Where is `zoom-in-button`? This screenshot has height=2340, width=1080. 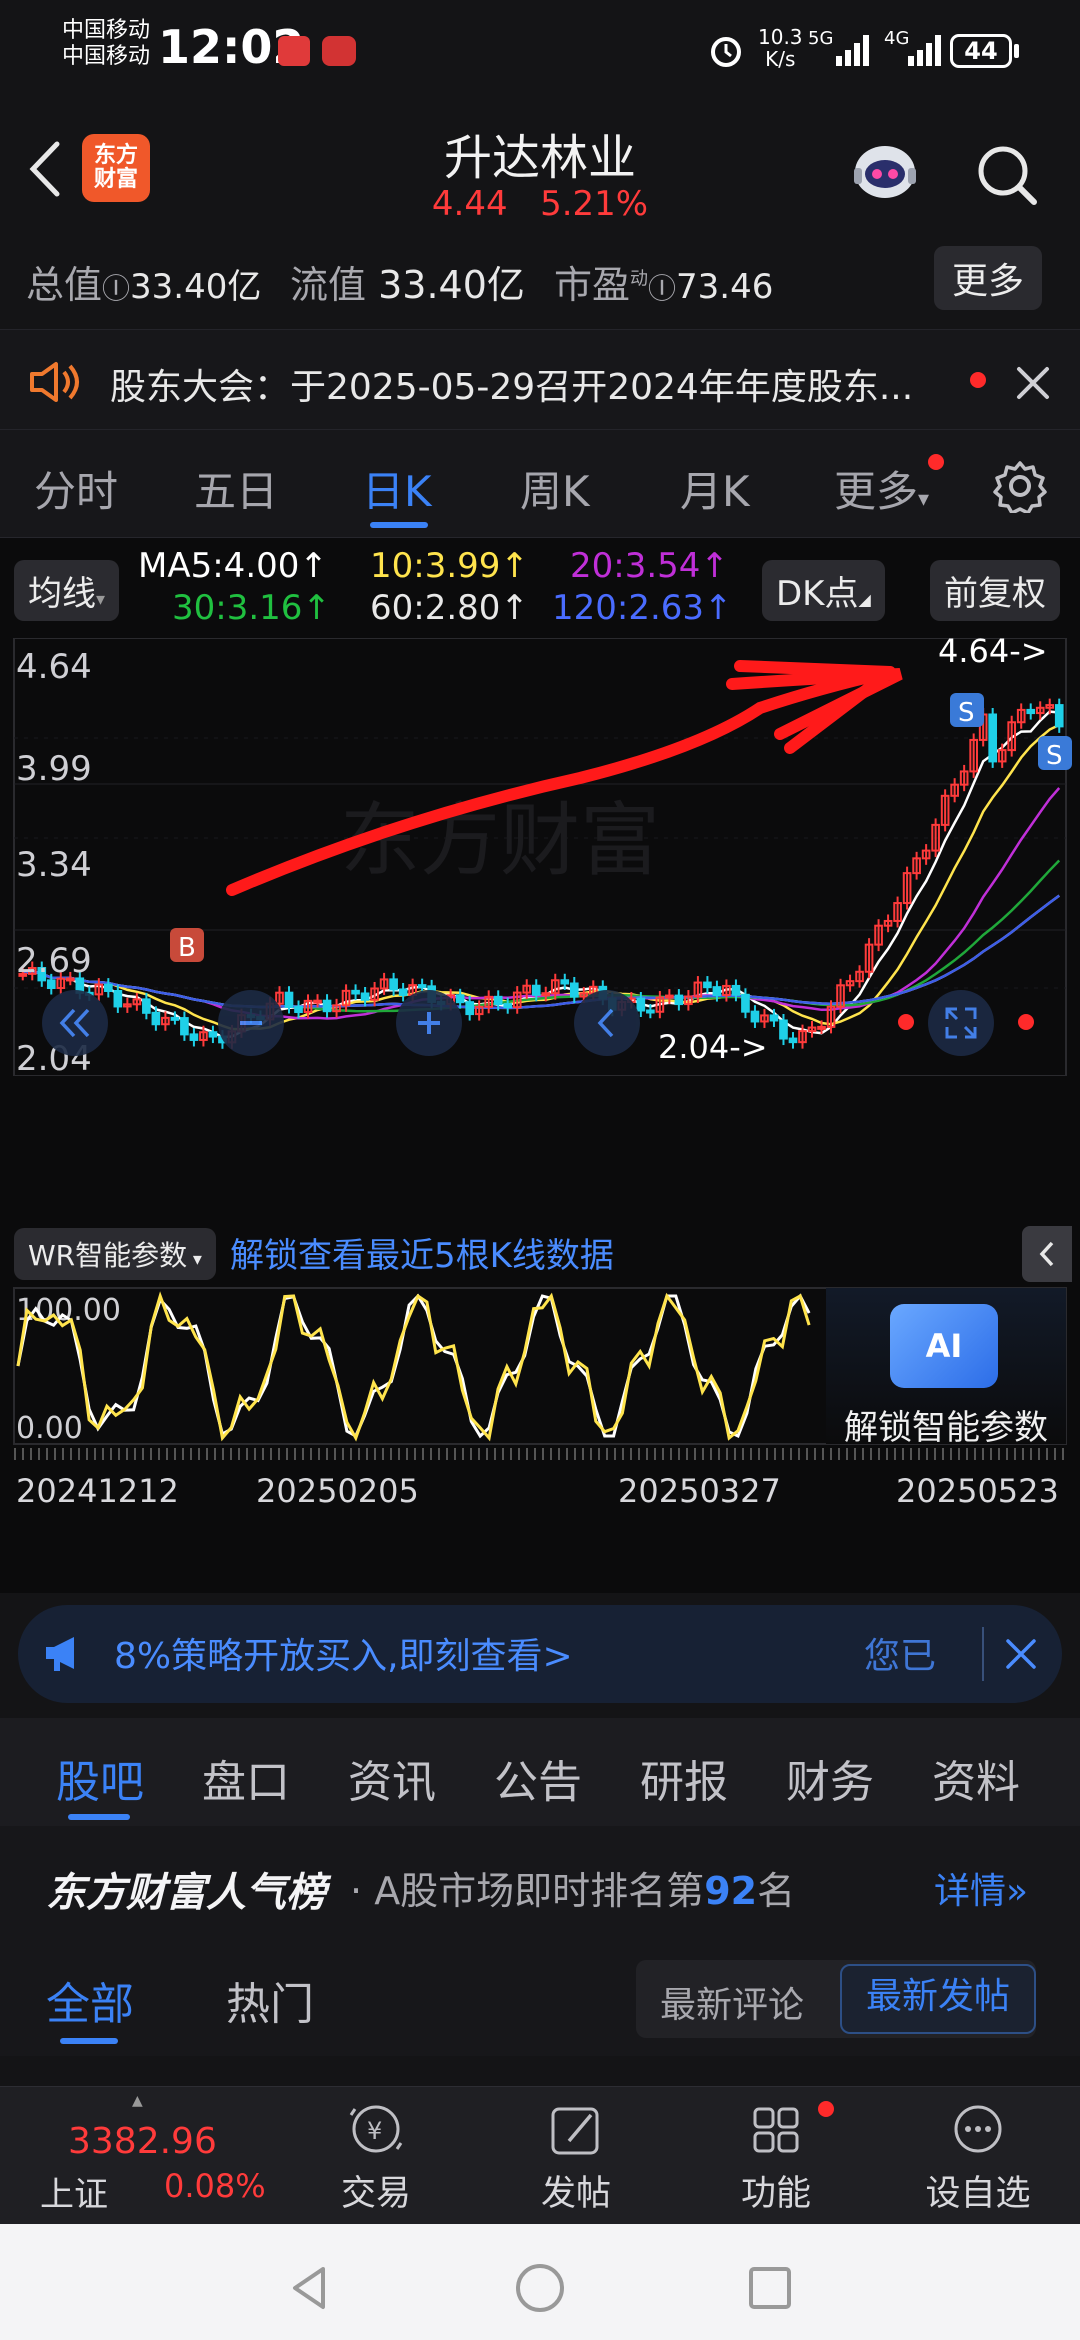 zoom-in-button is located at coordinates (429, 1023).